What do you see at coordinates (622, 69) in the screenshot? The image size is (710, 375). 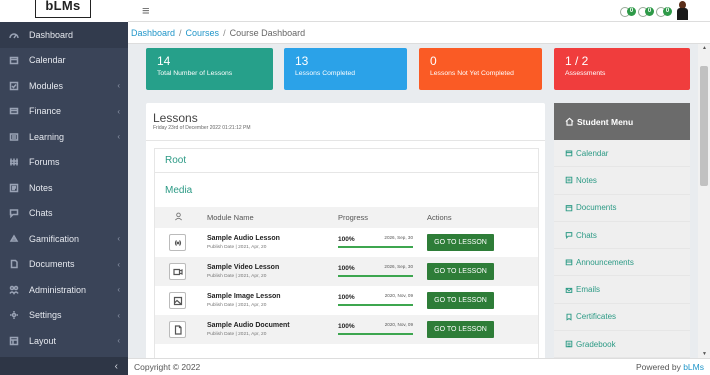 I see `stat-assessments: 1 / 2 Assessments` at bounding box center [622, 69].